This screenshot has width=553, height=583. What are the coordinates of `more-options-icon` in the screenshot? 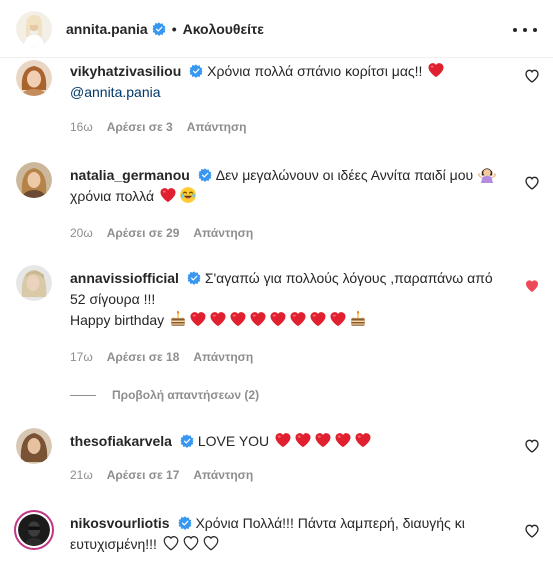 It's located at (525, 30).